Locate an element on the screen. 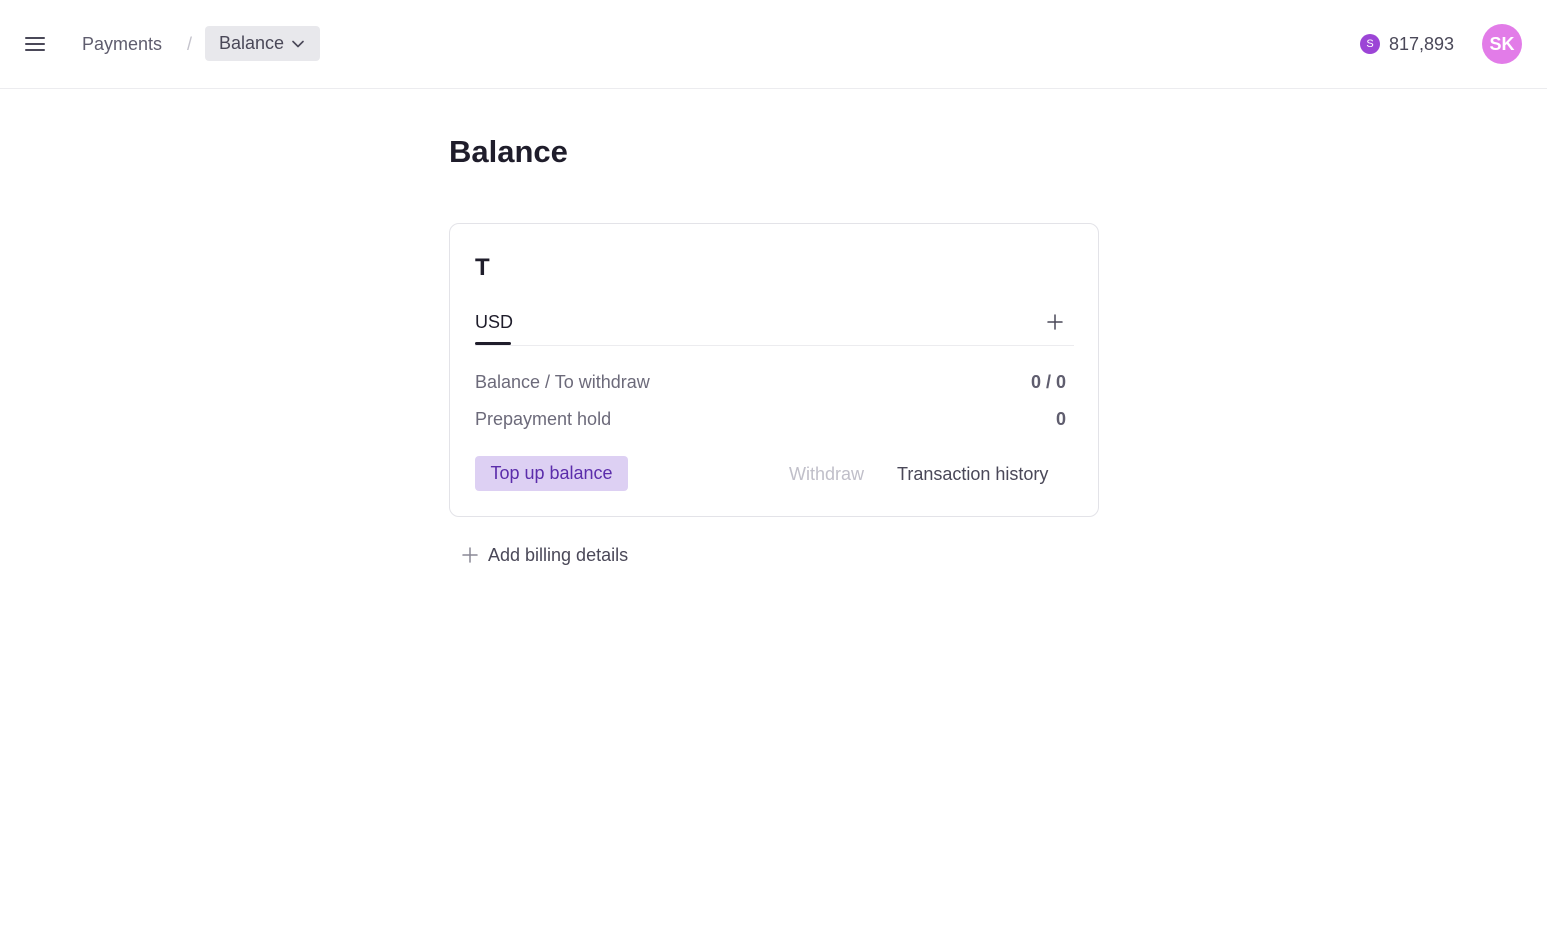 The image size is (1547, 940). breadcrumb-balance-dropdown: Balance is located at coordinates (262, 43).